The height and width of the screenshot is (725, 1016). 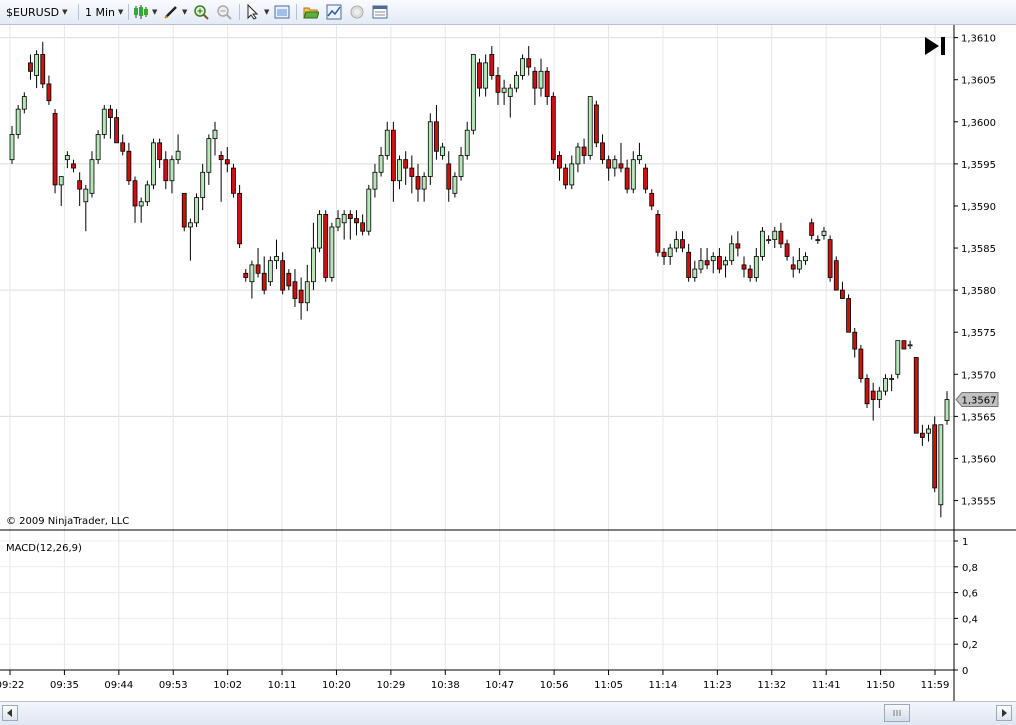 What do you see at coordinates (380, 12) in the screenshot?
I see `properties-button` at bounding box center [380, 12].